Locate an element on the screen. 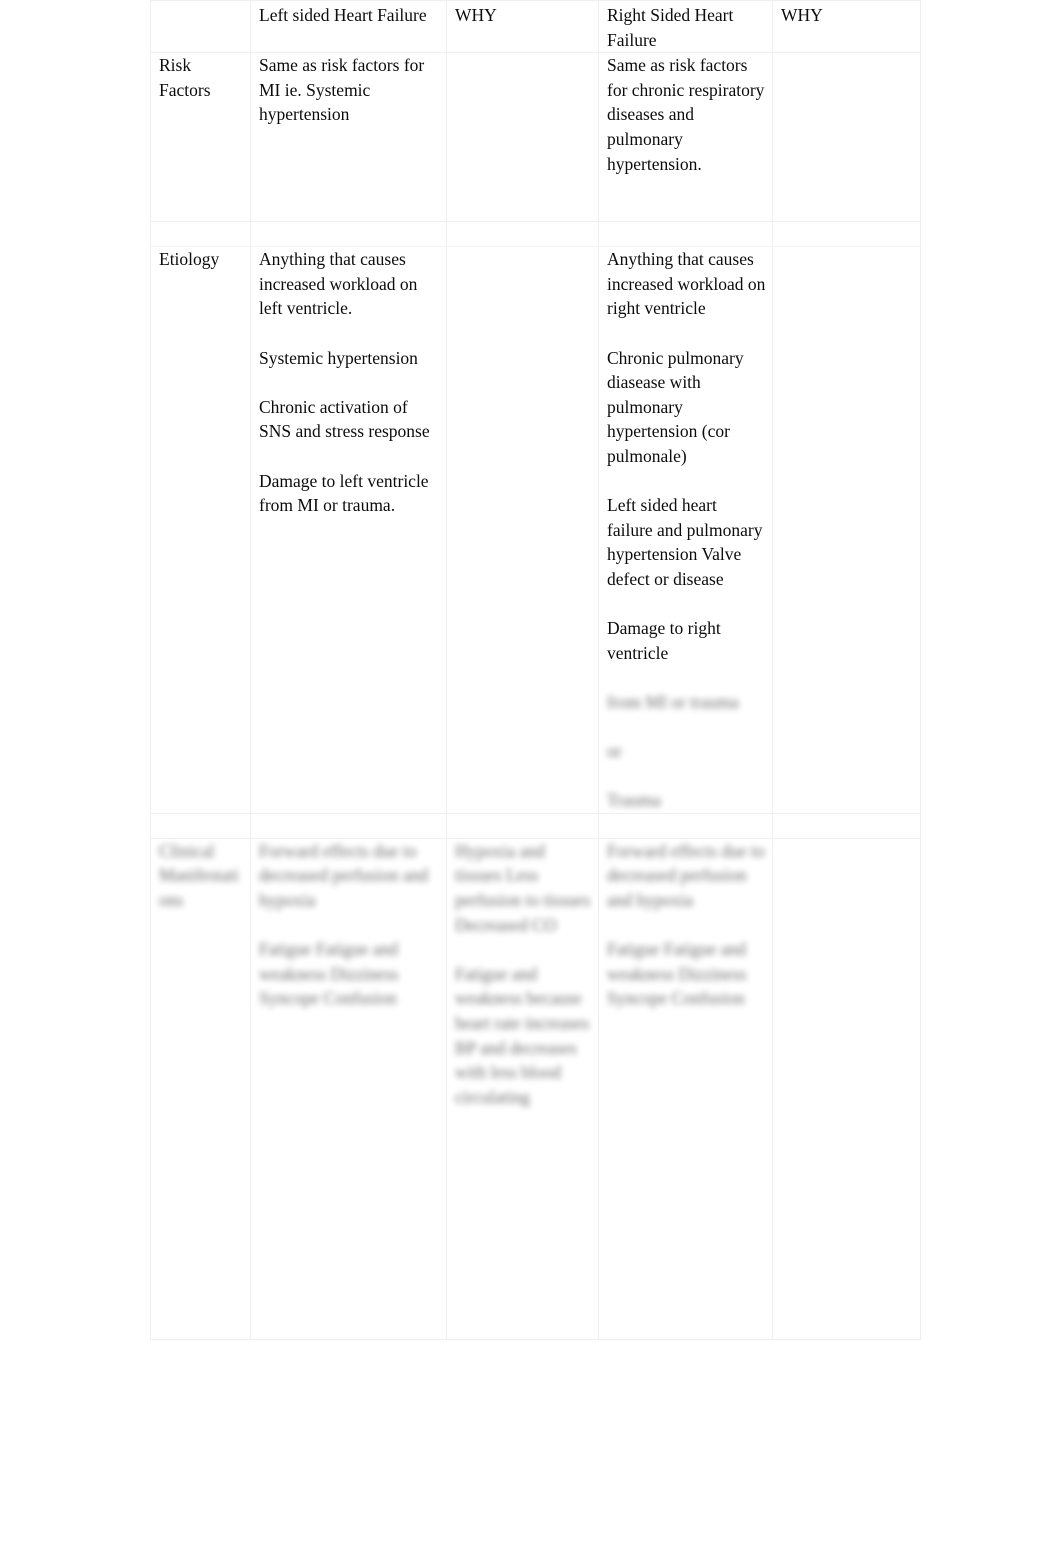 The image size is (1062, 1556). obscured-paragraph: from MI or trauma is located at coordinates (673, 701).